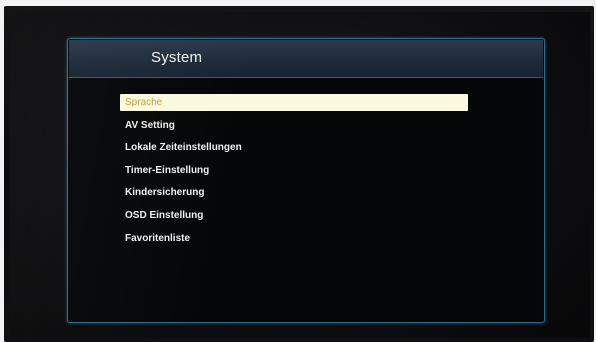 The image size is (596, 342). I want to click on menu-header: System, so click(306, 59).